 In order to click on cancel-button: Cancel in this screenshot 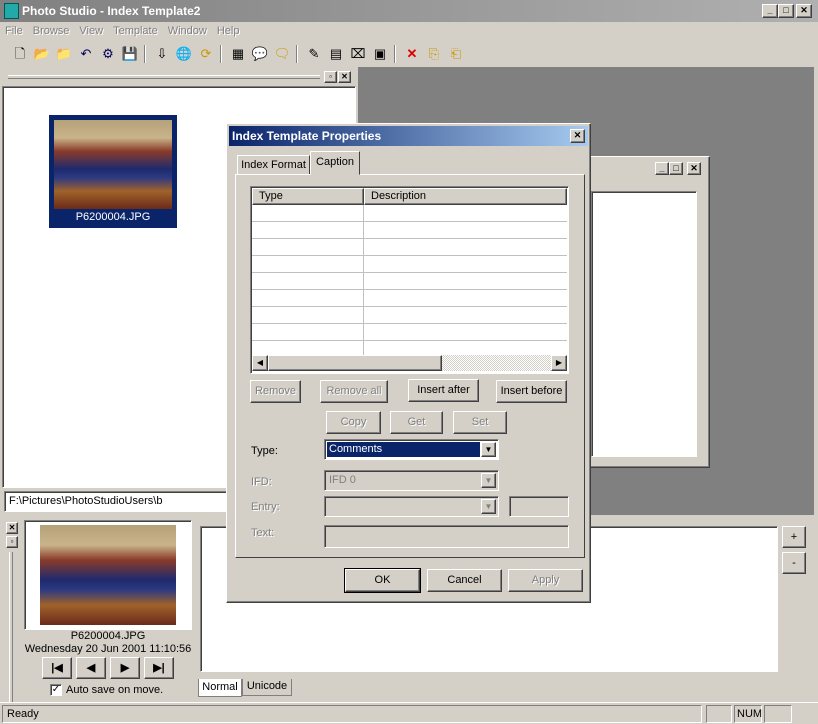, I will do `click(464, 580)`.